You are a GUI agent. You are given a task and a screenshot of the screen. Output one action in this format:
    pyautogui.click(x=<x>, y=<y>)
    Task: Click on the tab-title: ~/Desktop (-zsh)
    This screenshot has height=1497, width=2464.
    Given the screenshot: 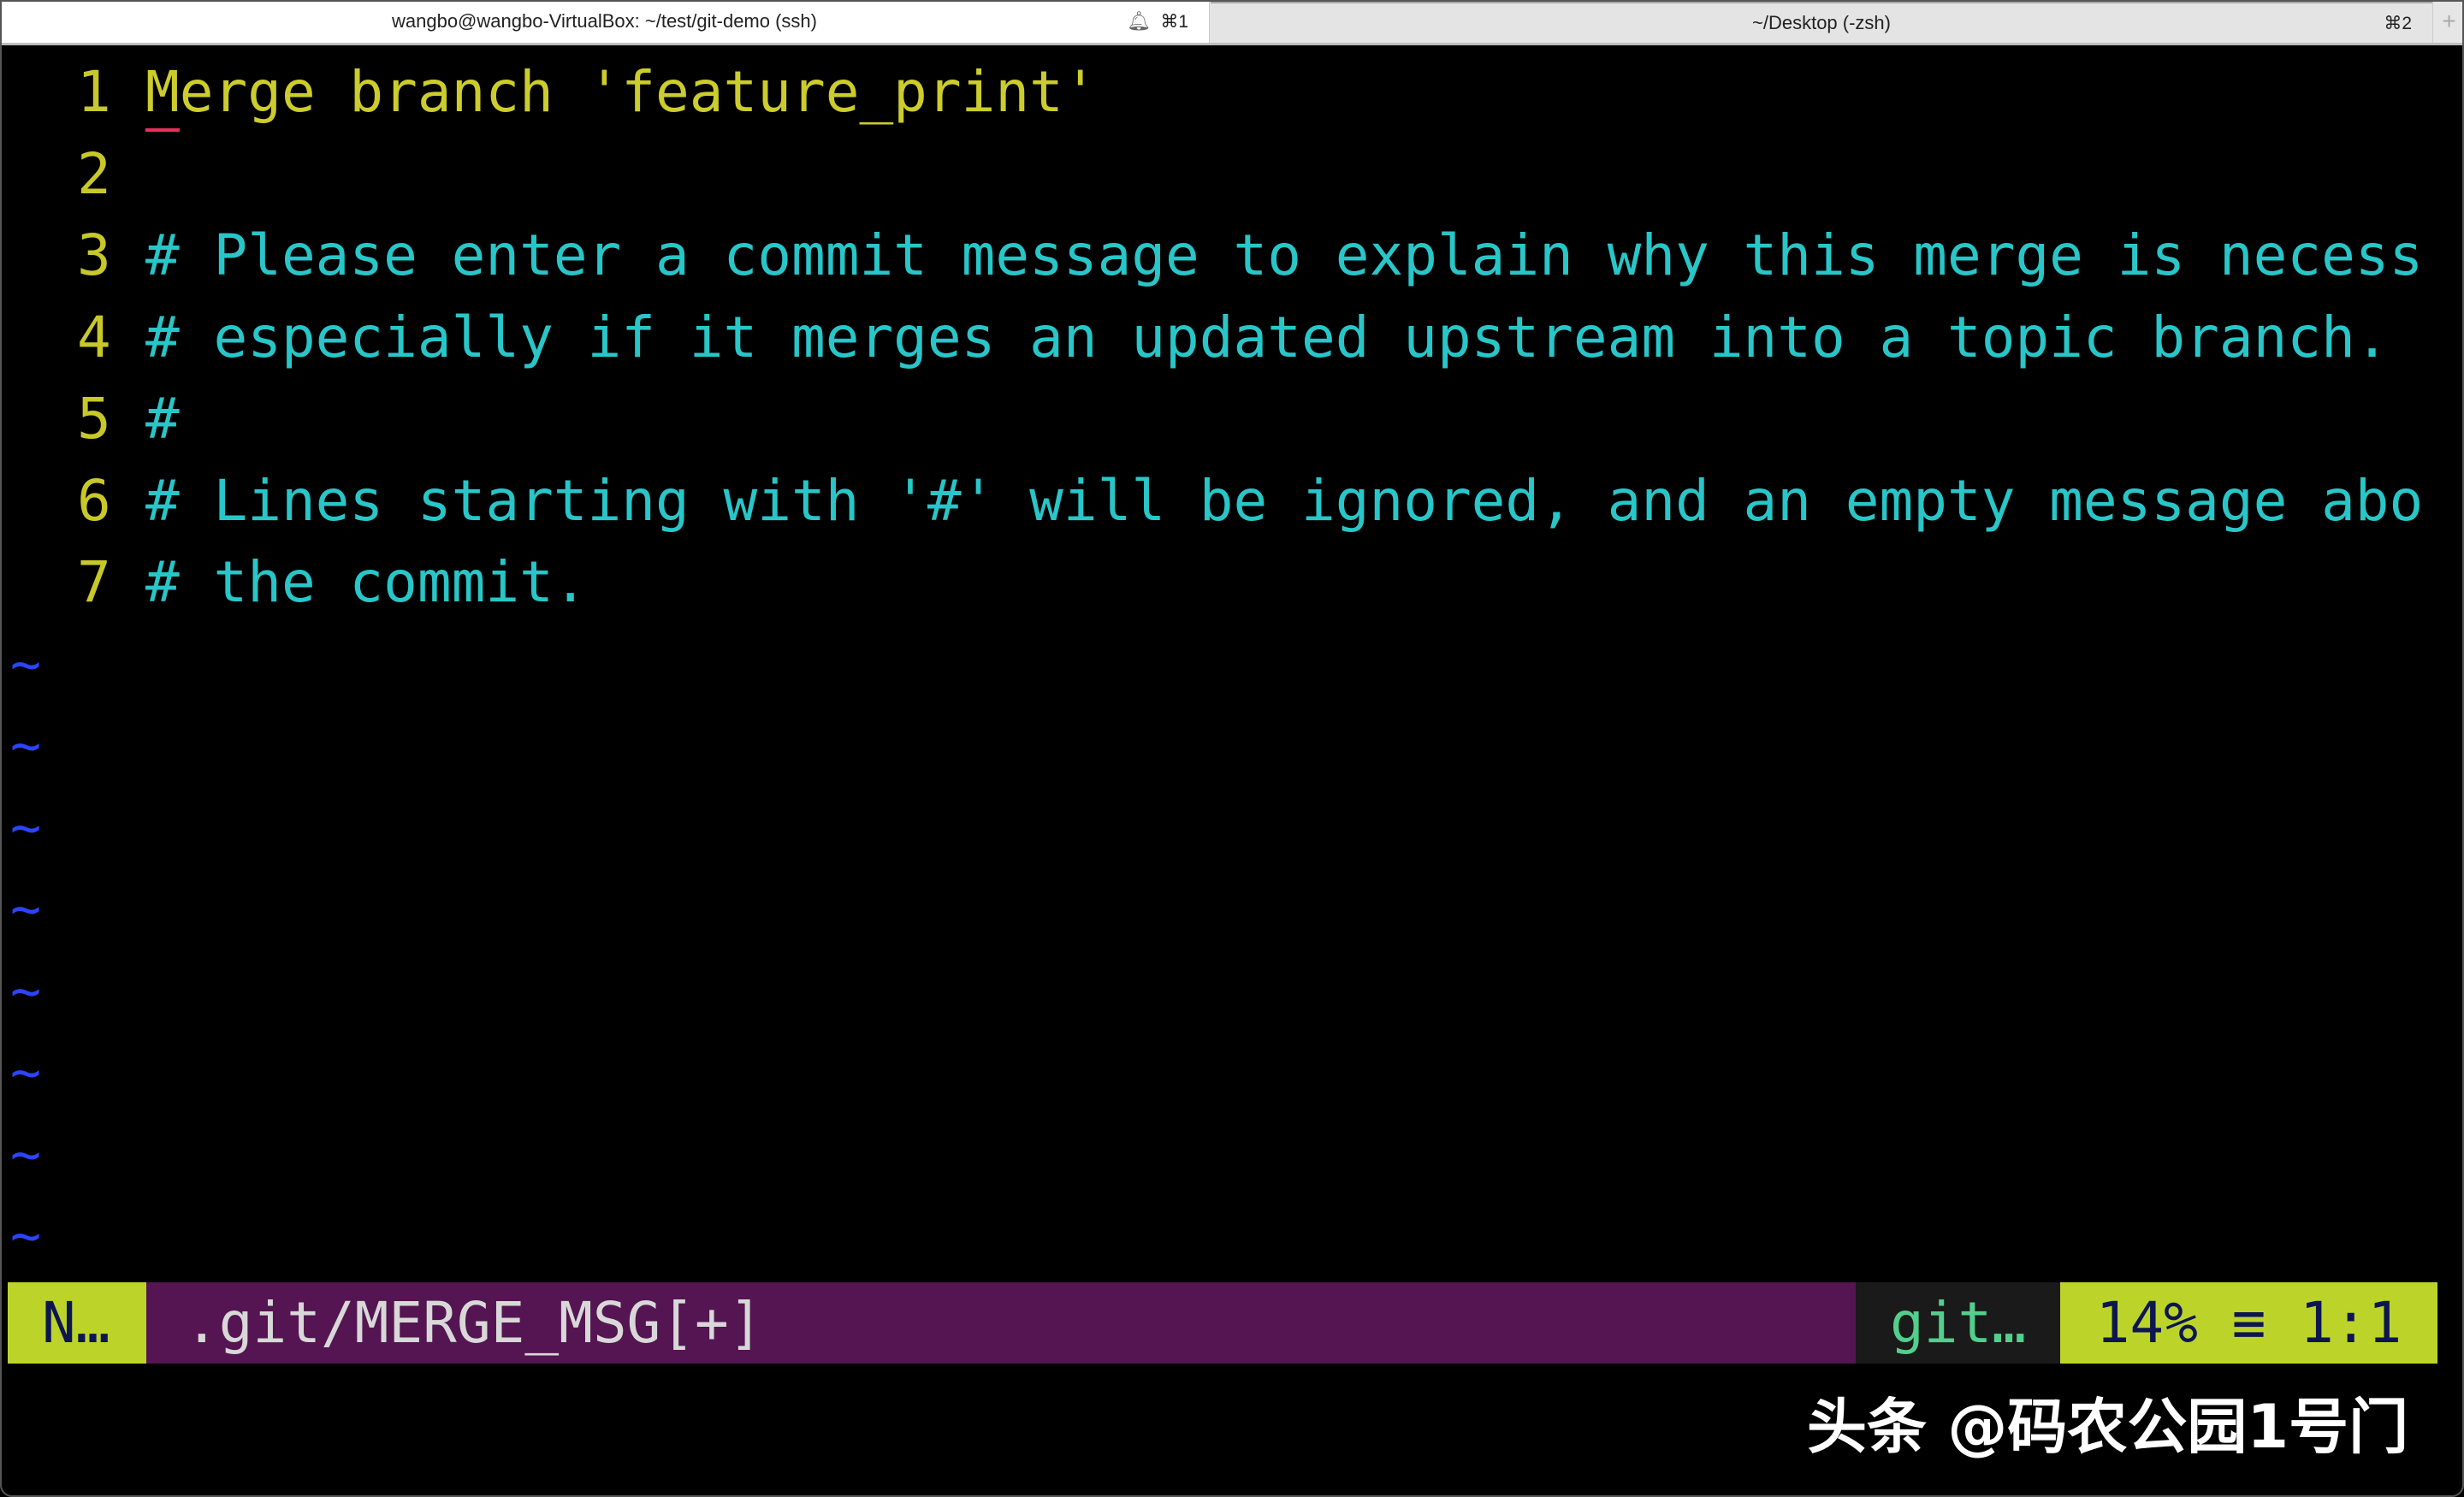 What is the action you would take?
    pyautogui.click(x=1821, y=22)
    